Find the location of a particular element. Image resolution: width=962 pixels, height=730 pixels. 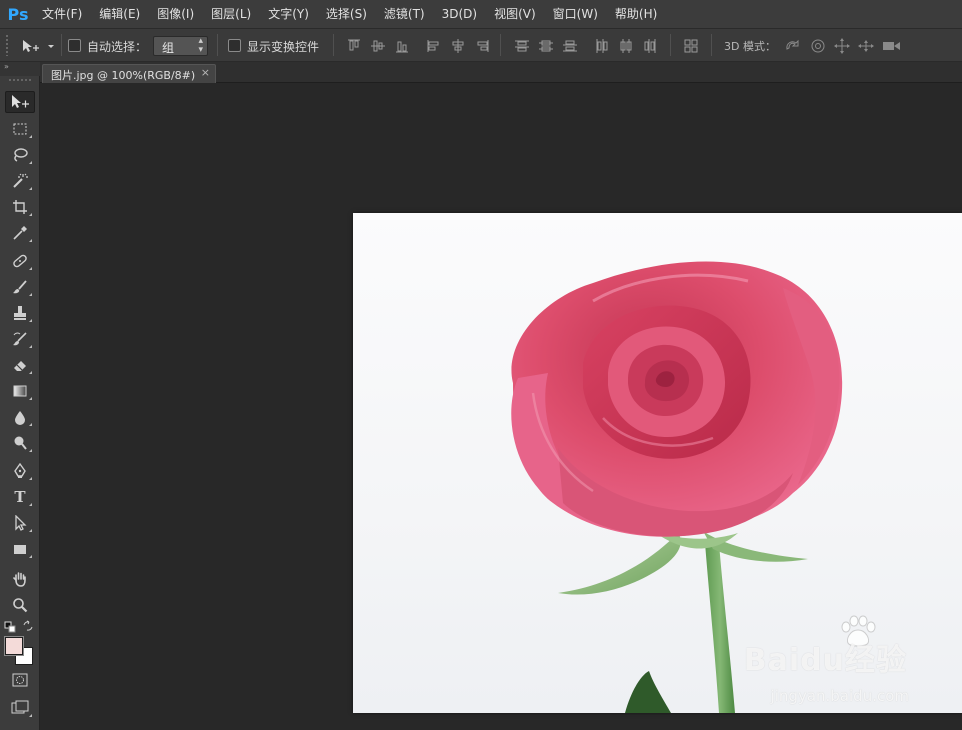

gradient-icon is located at coordinates (20, 391).